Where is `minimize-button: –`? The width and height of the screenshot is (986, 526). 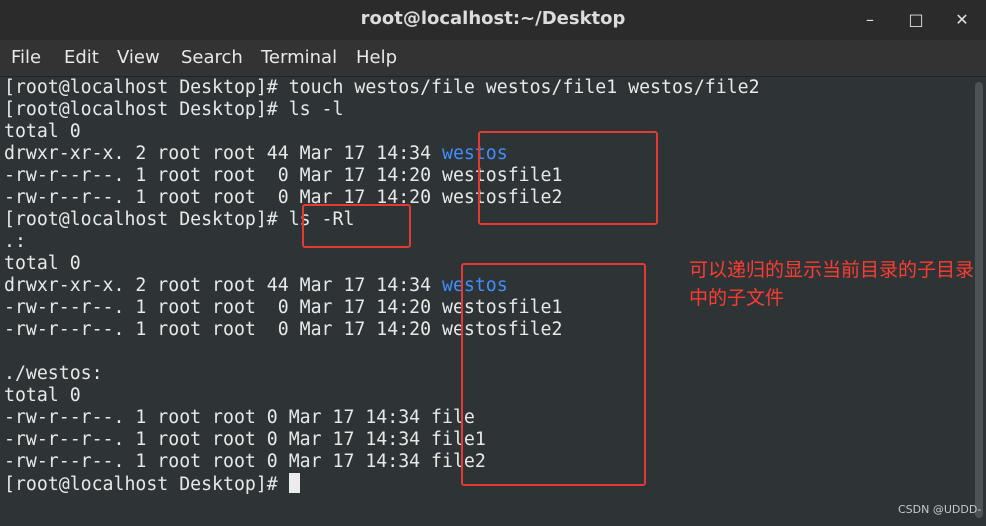 minimize-button: – is located at coordinates (870, 20).